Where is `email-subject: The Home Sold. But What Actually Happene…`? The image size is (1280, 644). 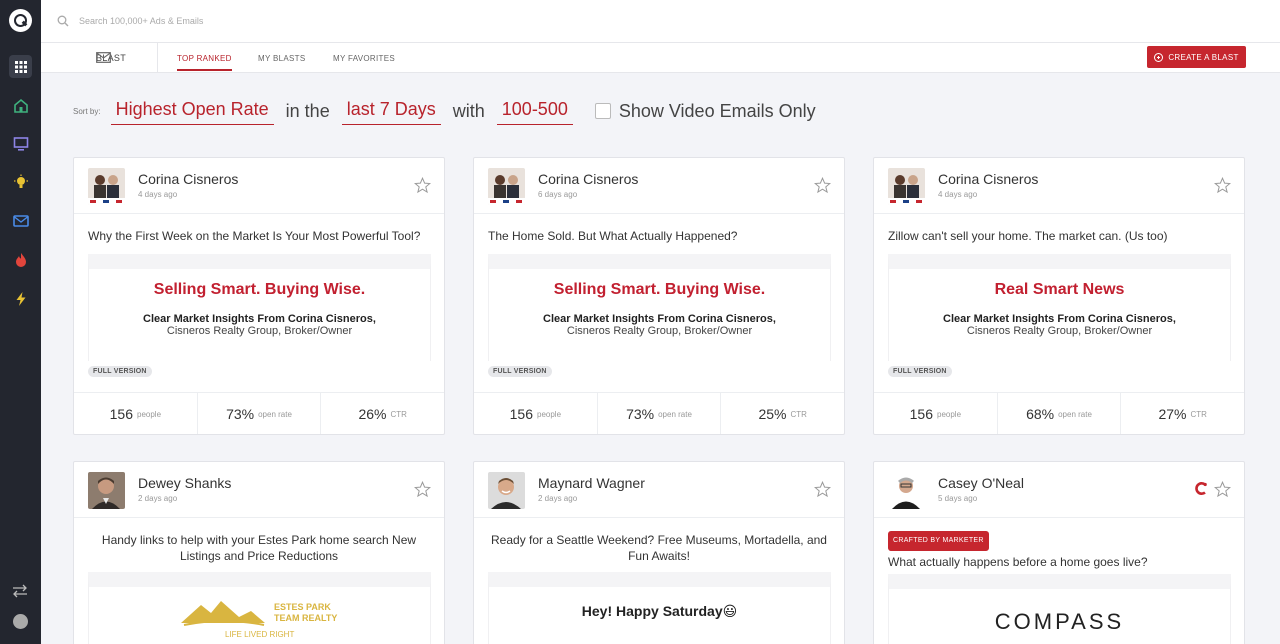
email-subject: The Home Sold. But What Actually Happene… is located at coordinates (659, 234).